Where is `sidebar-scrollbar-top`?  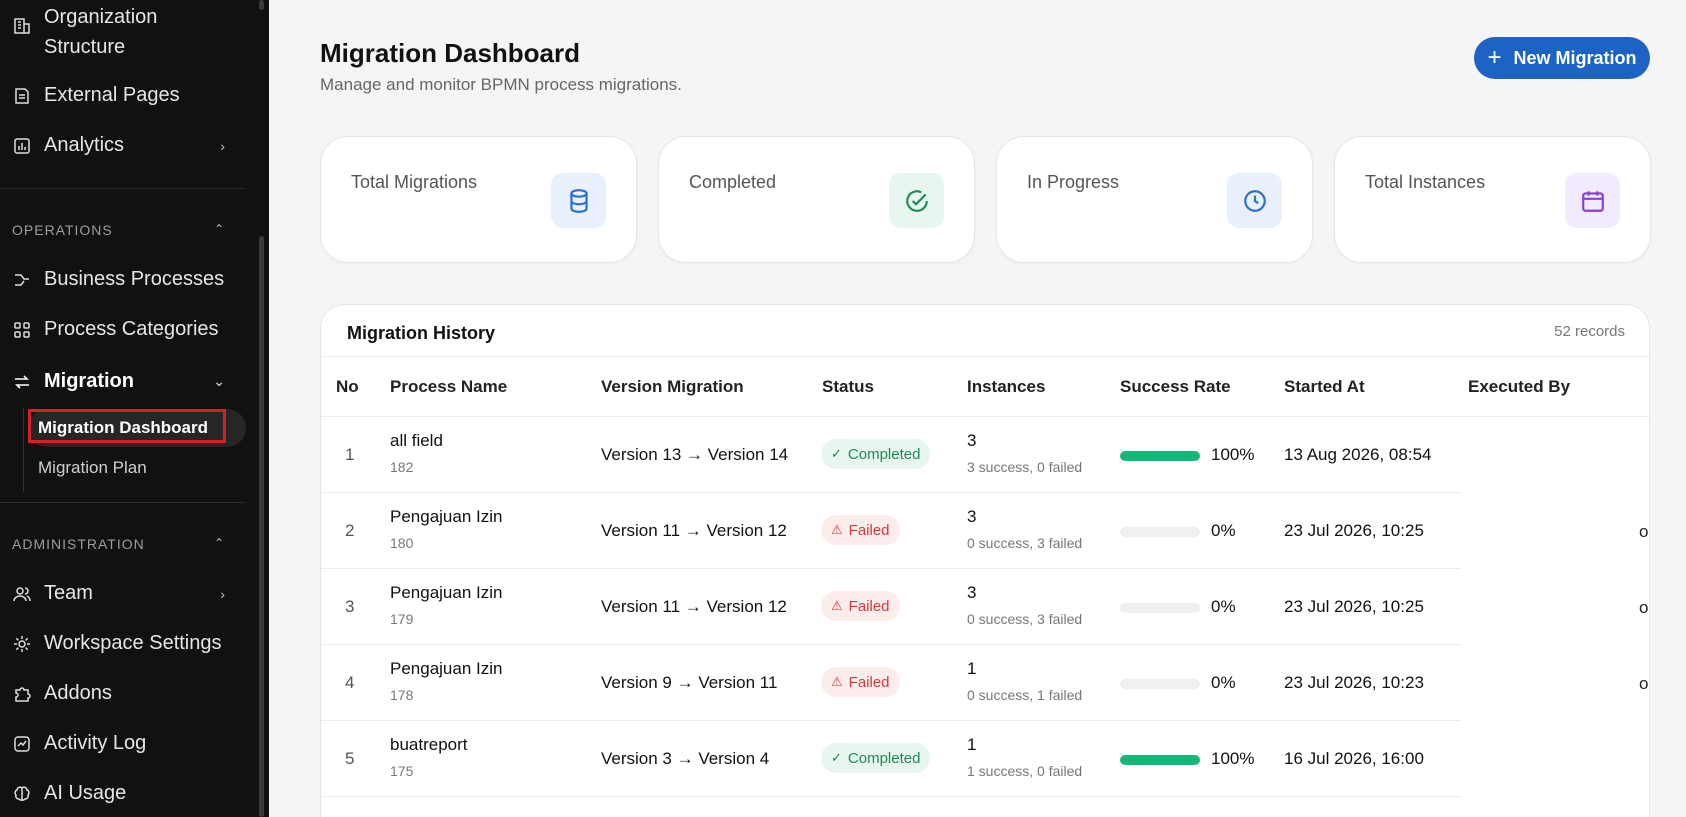 sidebar-scrollbar-top is located at coordinates (261, 5).